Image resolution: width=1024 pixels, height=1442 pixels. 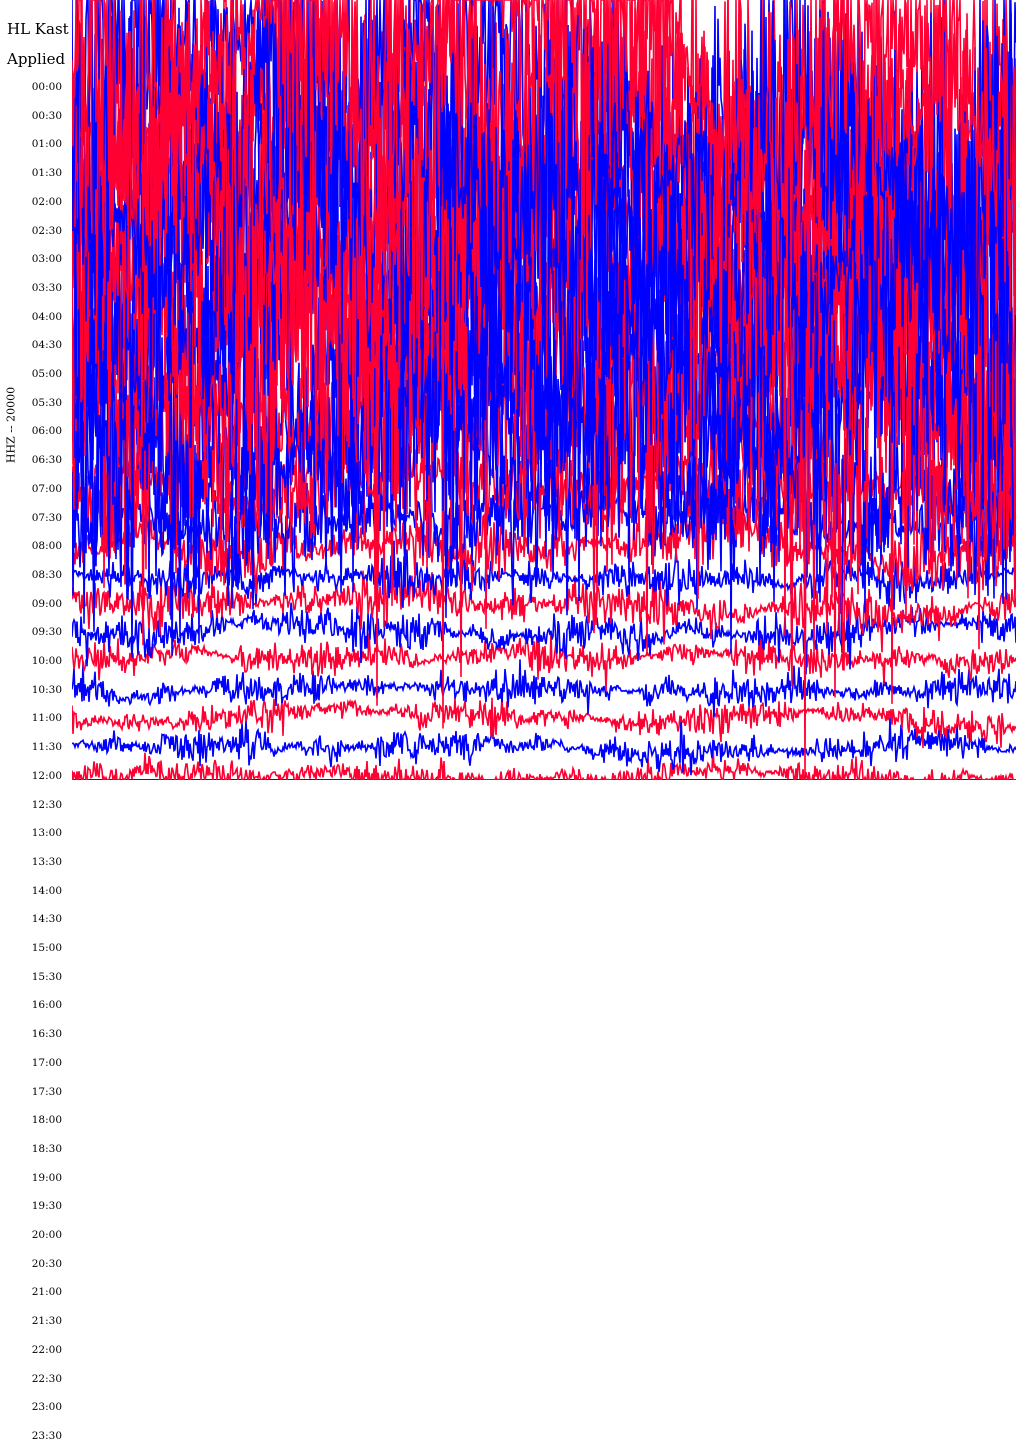 I want to click on y-tick-label: 22:00, so click(x=46, y=1349).